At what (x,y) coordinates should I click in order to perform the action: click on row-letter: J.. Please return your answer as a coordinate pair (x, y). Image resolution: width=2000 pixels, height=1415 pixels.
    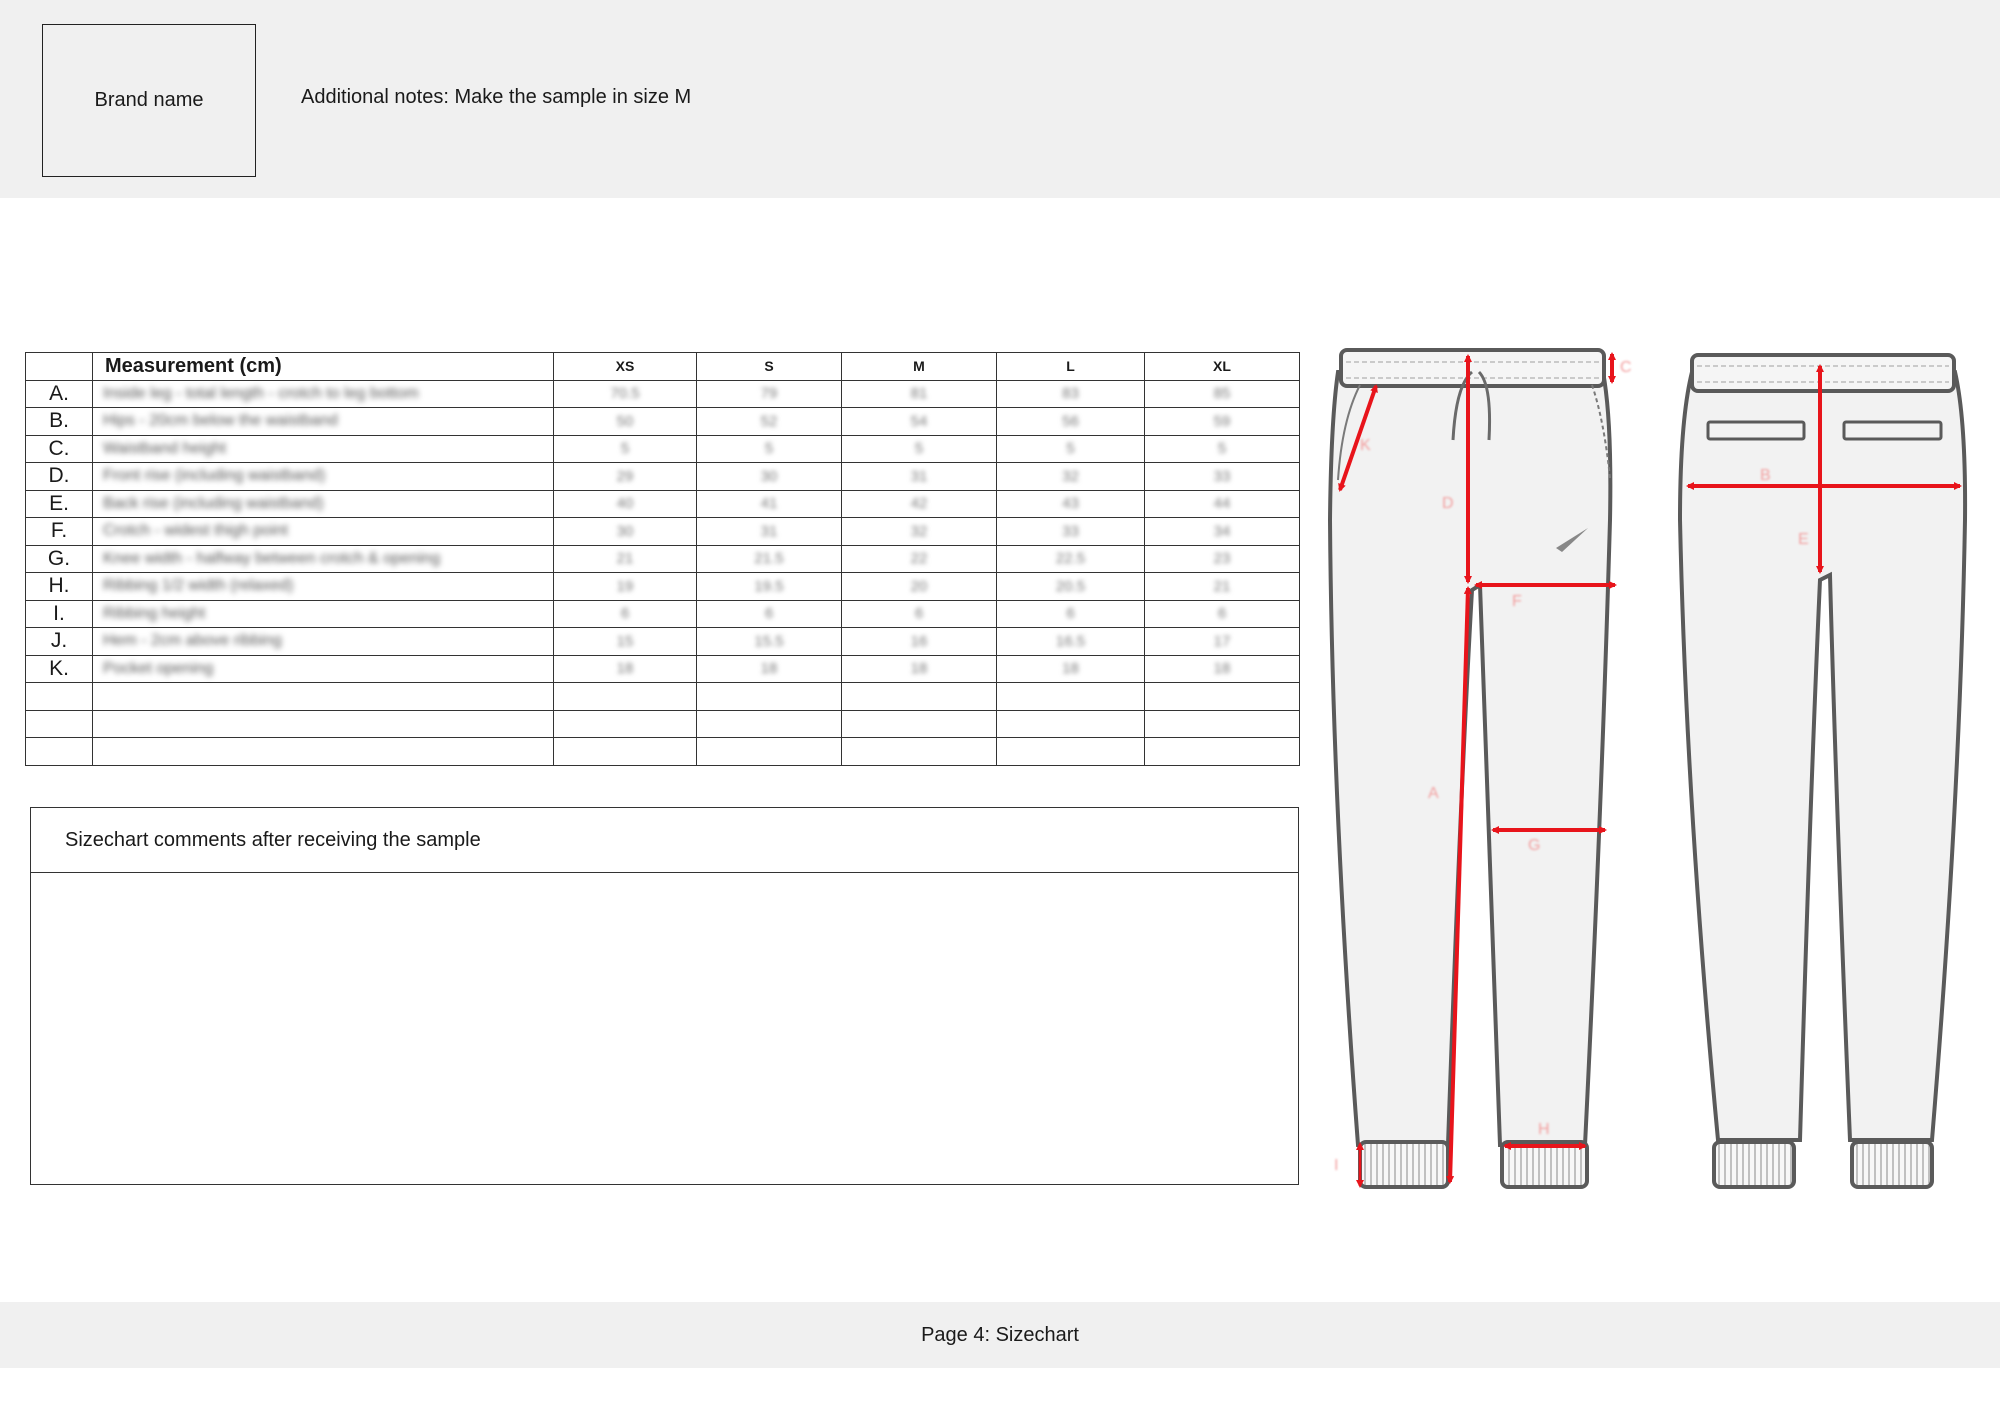
    Looking at the image, I should click on (59, 641).